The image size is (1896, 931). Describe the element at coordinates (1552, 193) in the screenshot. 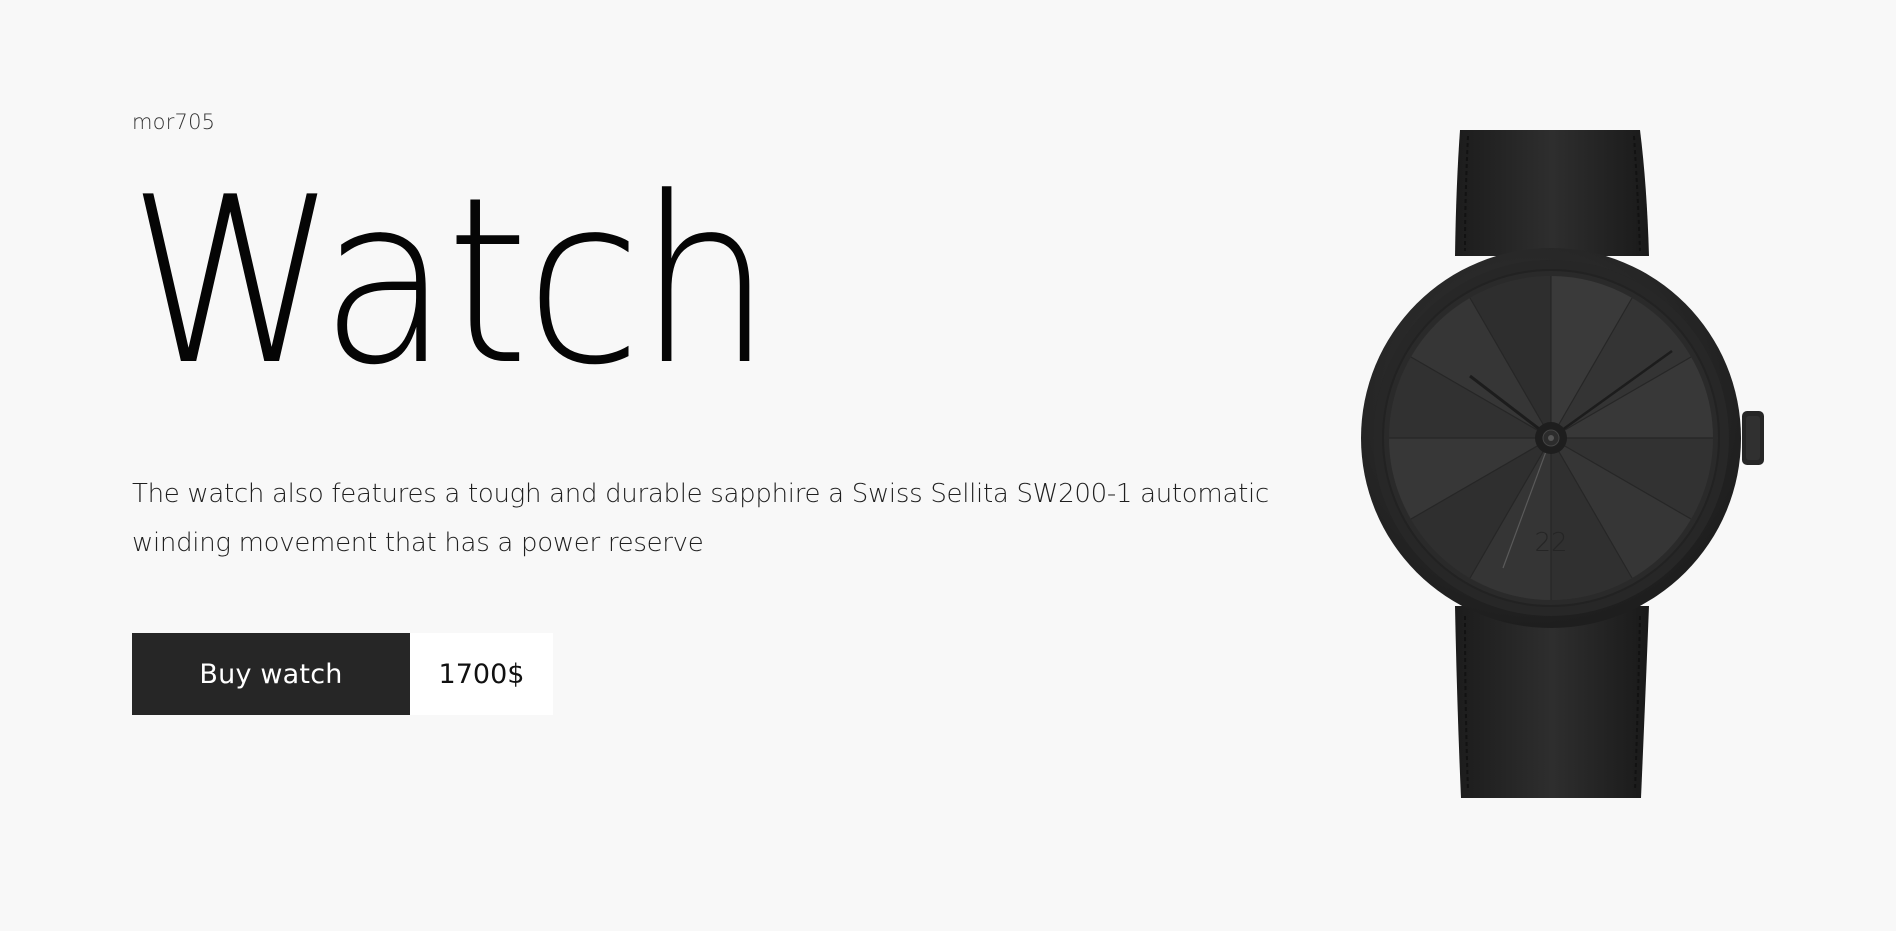

I see `strap-top` at that location.